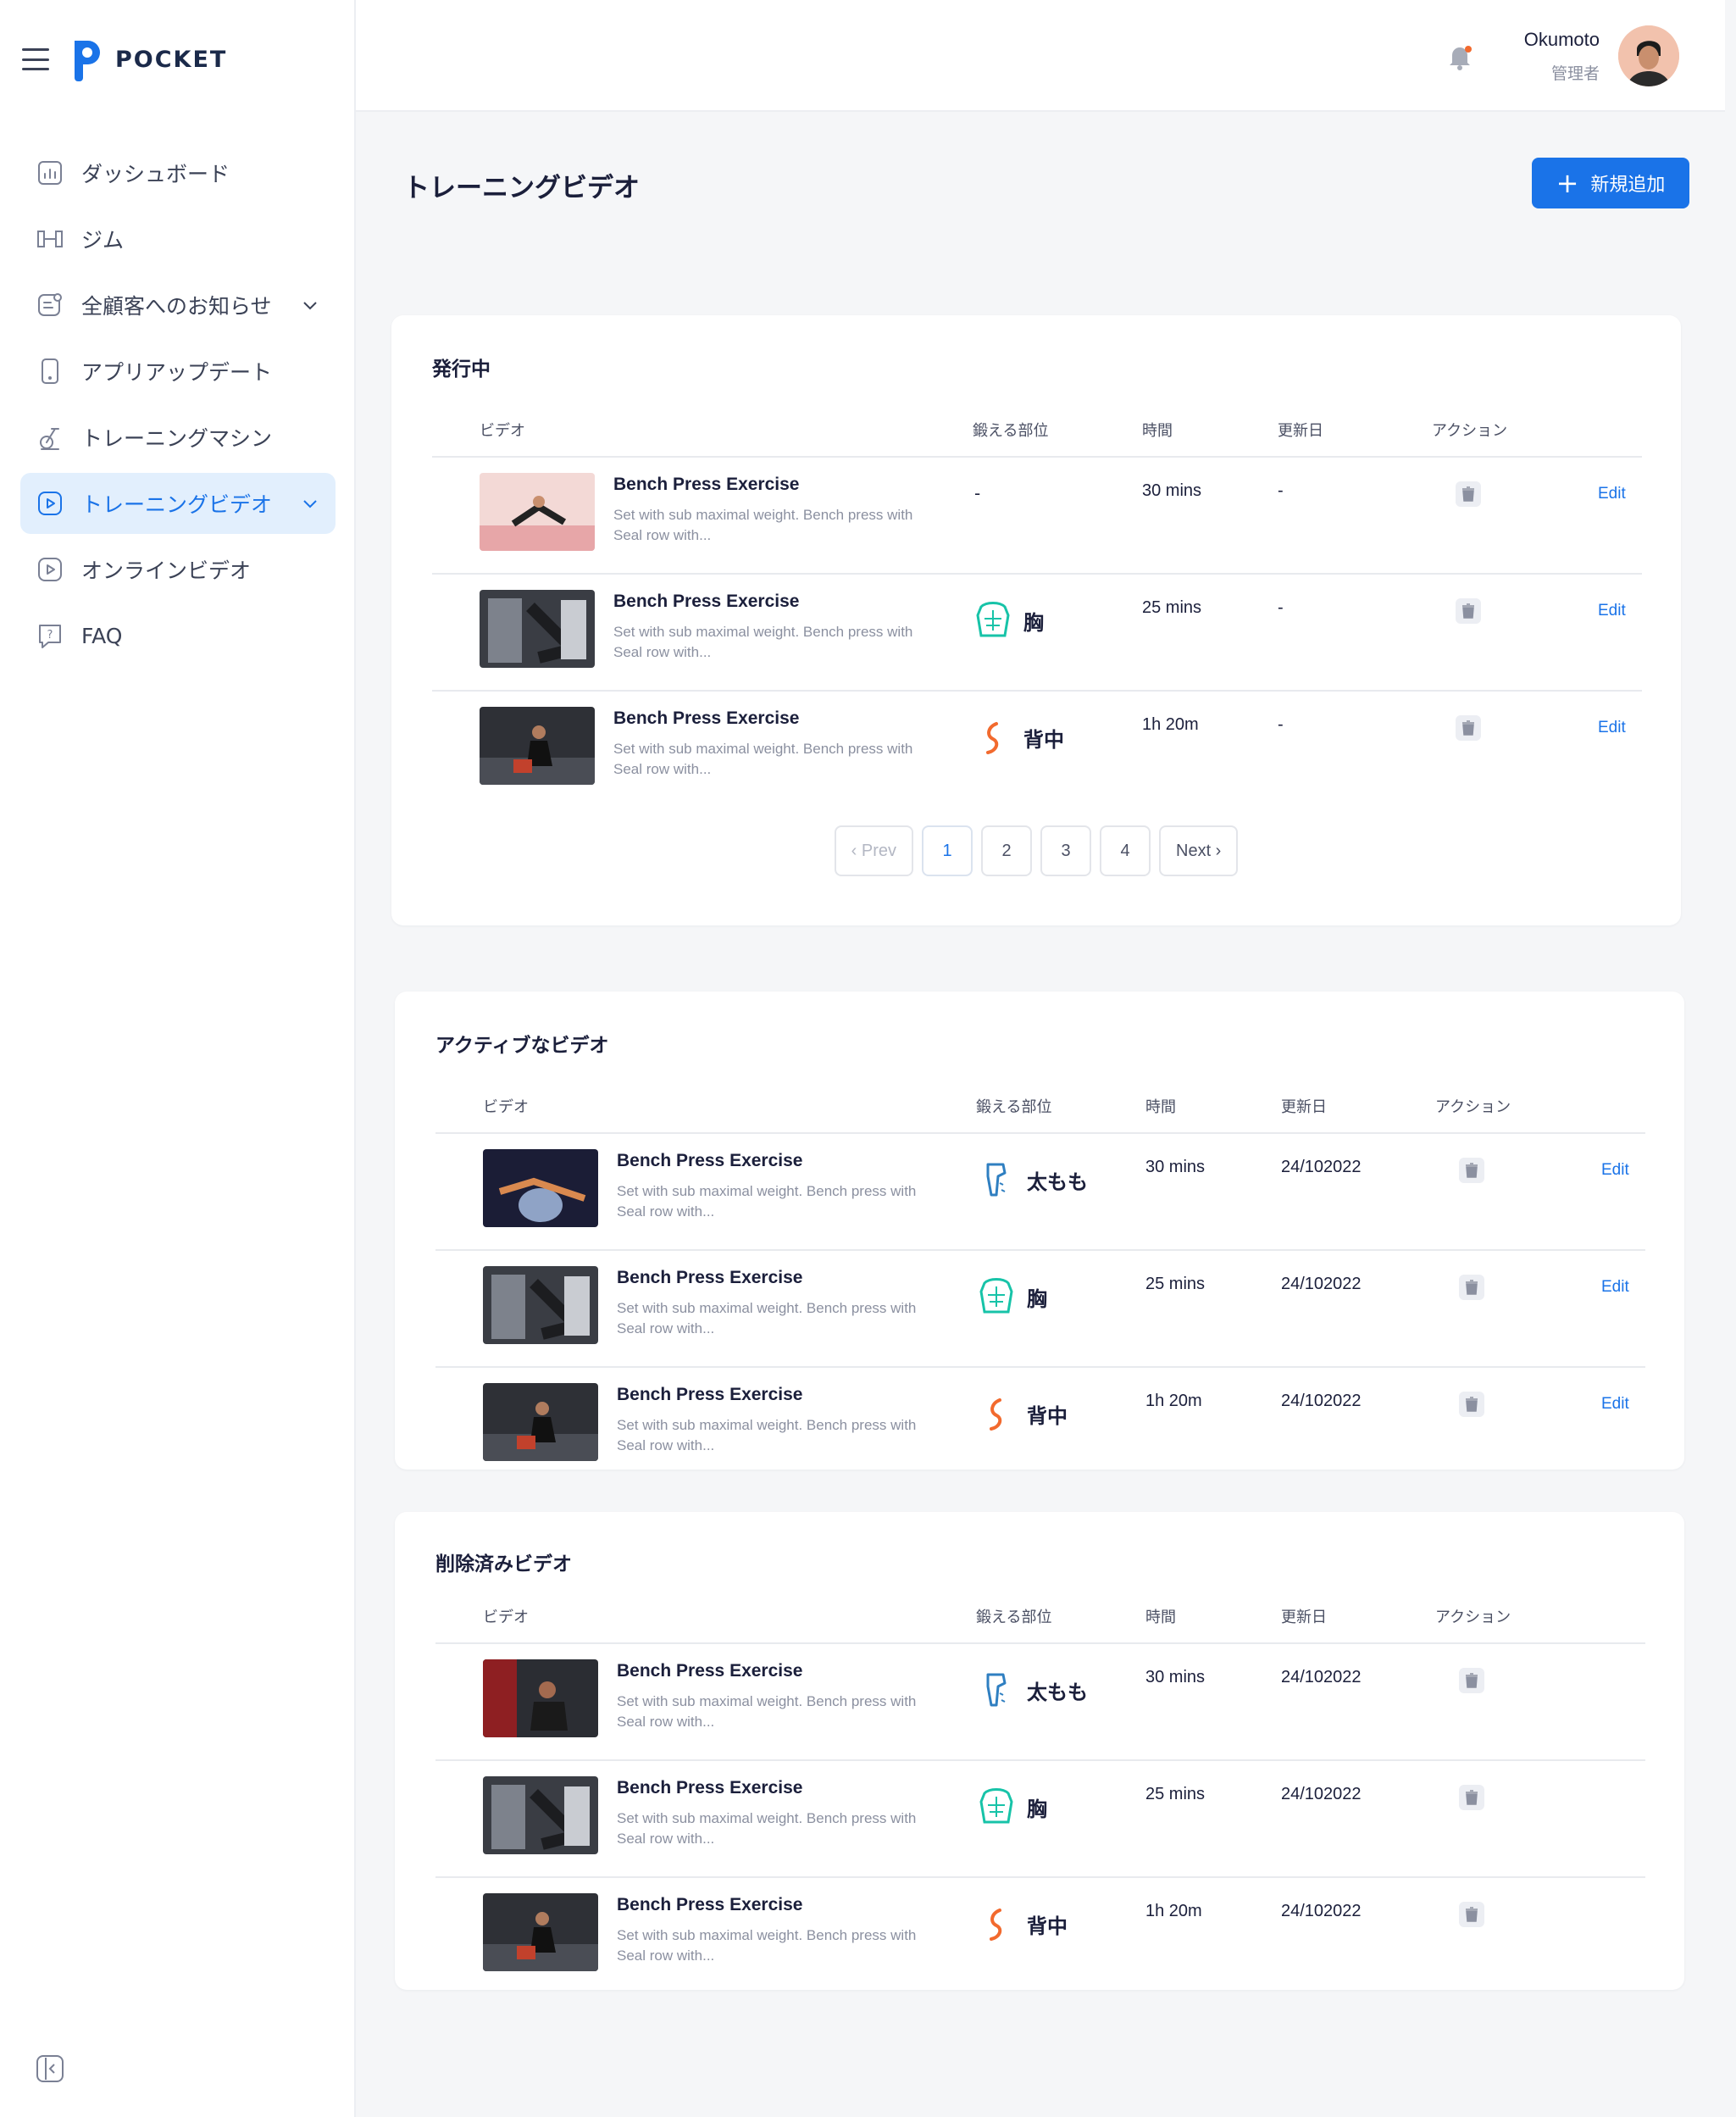  What do you see at coordinates (1014, 1617) in the screenshot?
I see `column-part: 鍛える部位` at bounding box center [1014, 1617].